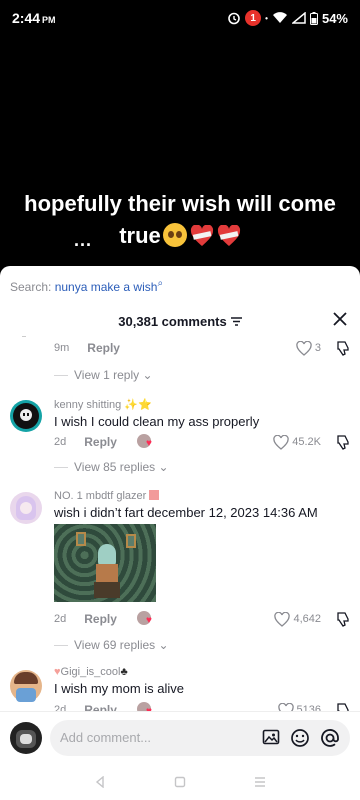 The image size is (360, 800). I want to click on comment-username: NO. 1 mbdtf glazer, so click(202, 496).